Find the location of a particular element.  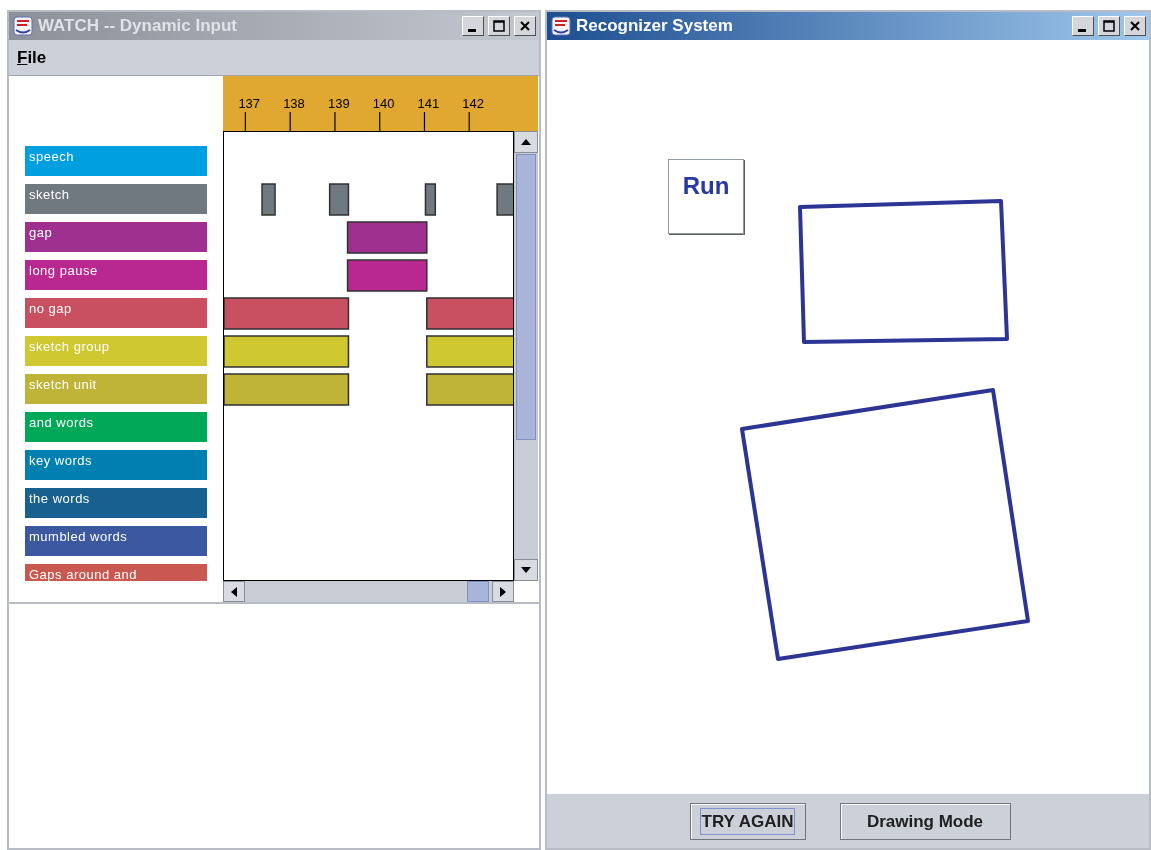

up-arrow-icon is located at coordinates (526, 142).